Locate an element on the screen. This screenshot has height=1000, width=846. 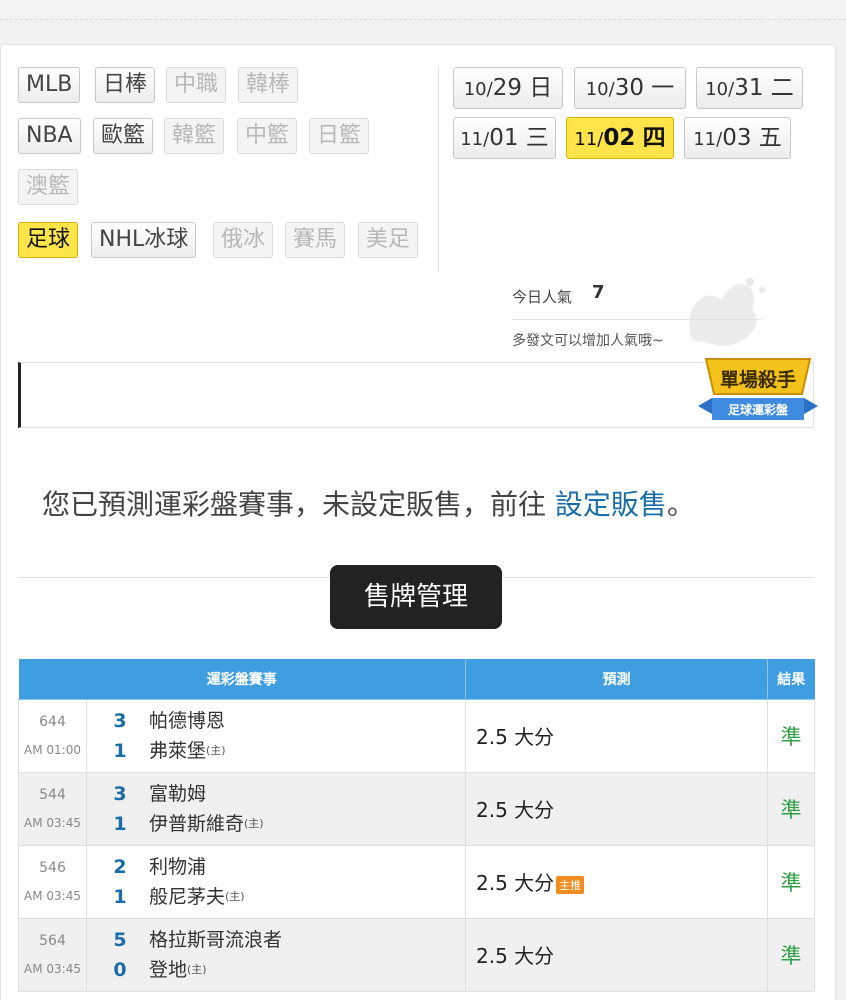
home-score: 0 is located at coordinates (120, 969).